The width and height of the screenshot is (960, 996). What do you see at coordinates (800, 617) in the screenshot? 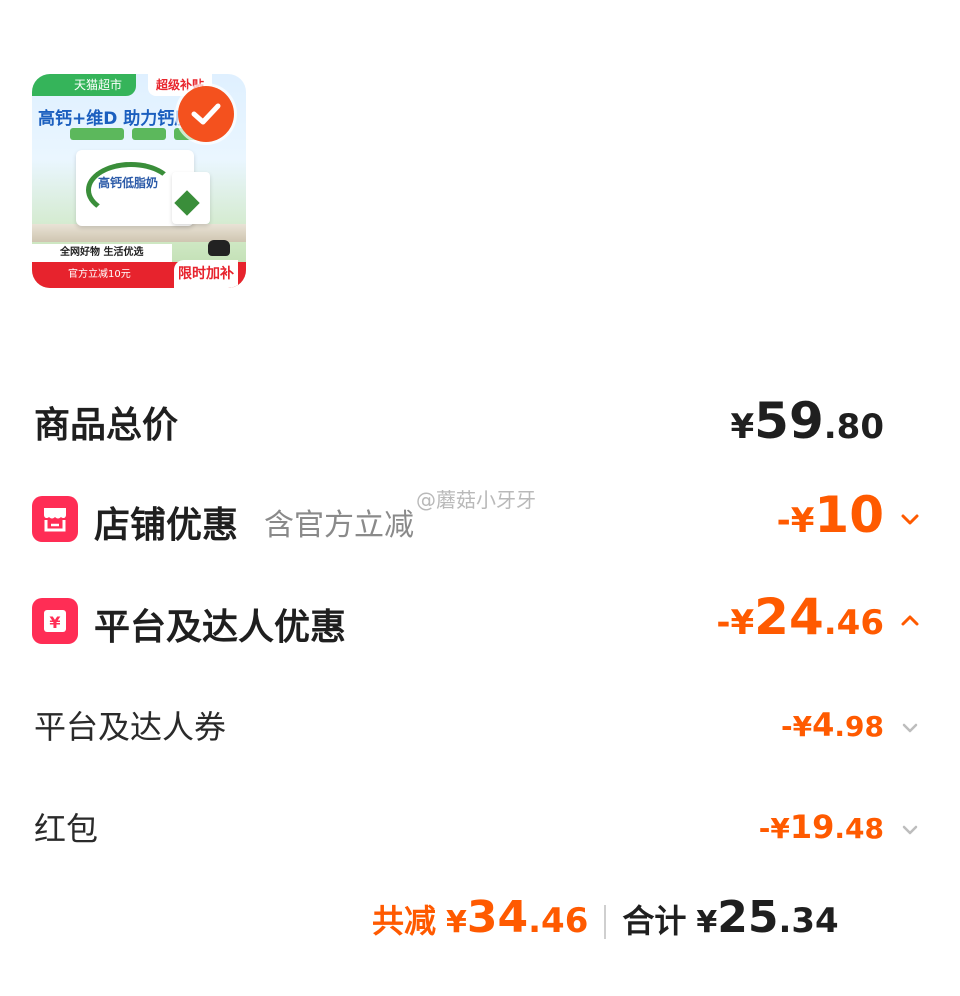
I see `platform-discount-amount: -¥24.46` at bounding box center [800, 617].